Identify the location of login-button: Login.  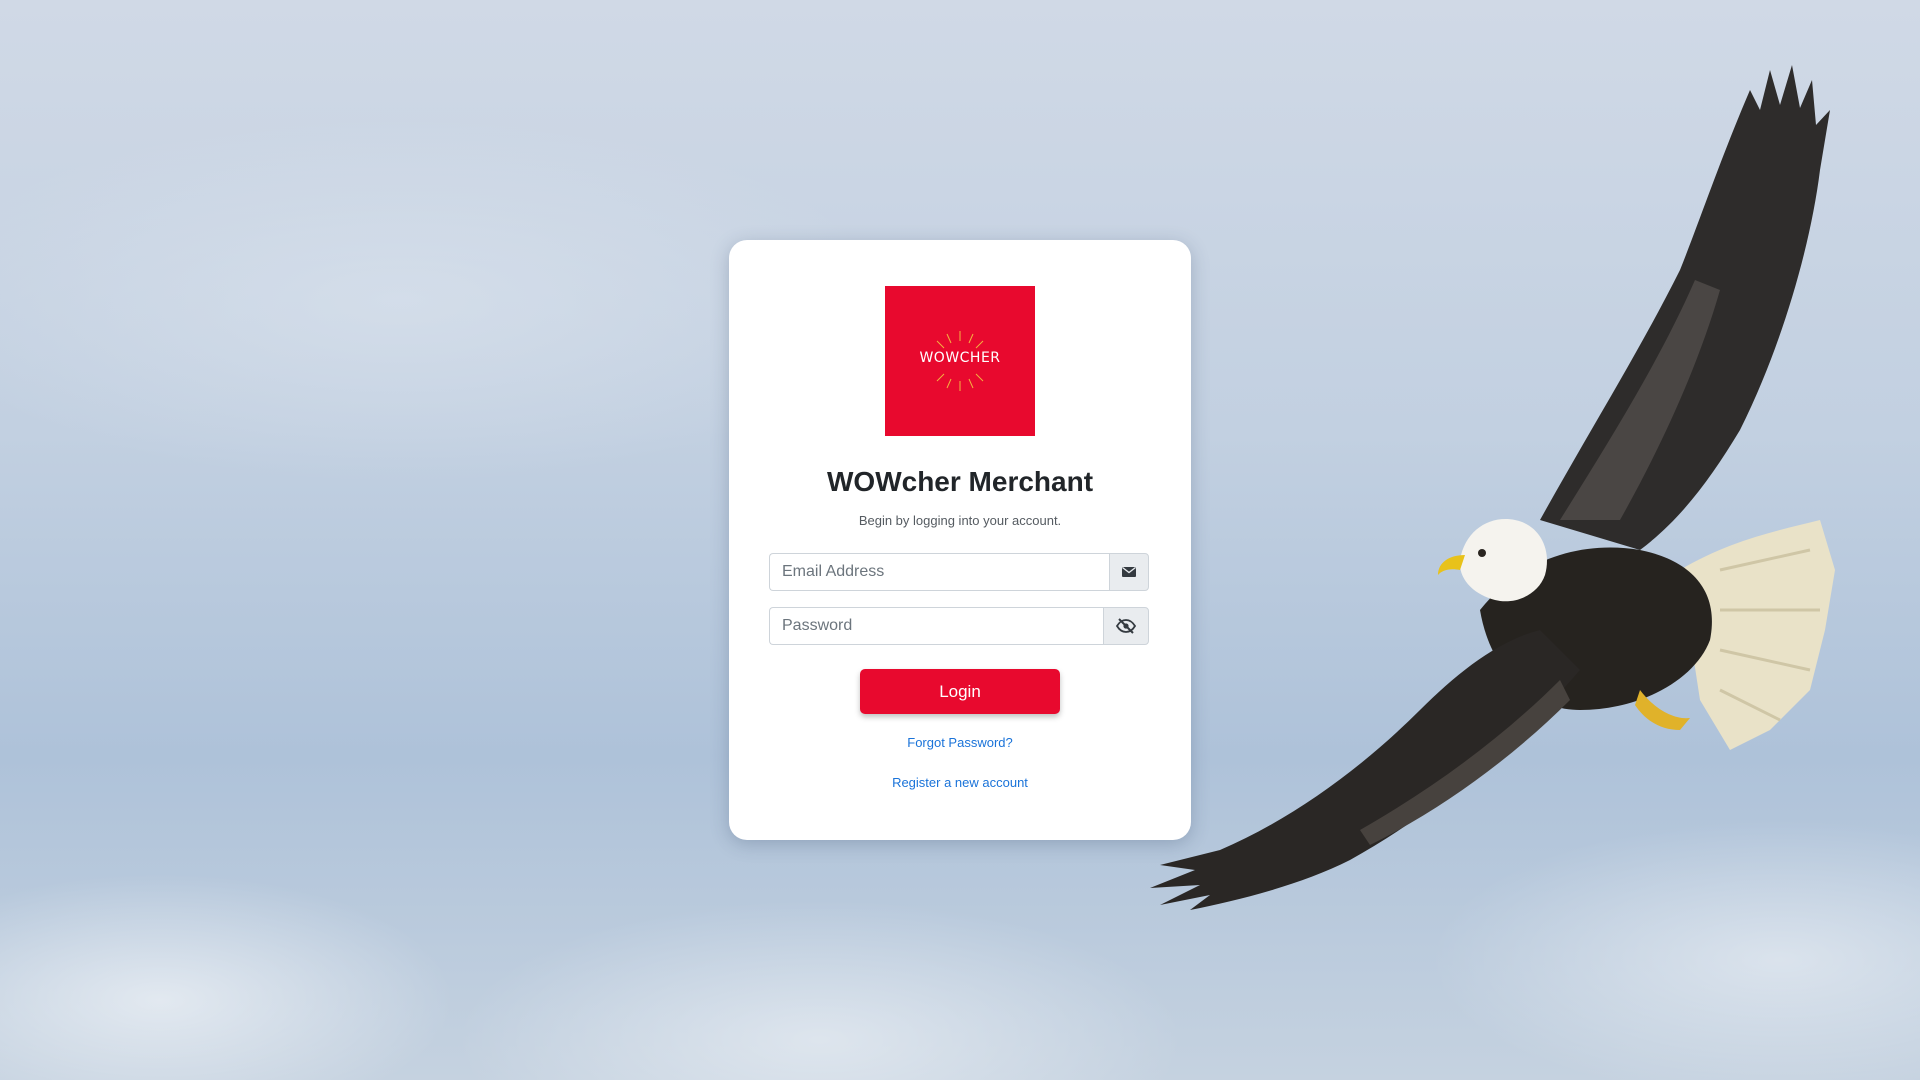
(960, 691).